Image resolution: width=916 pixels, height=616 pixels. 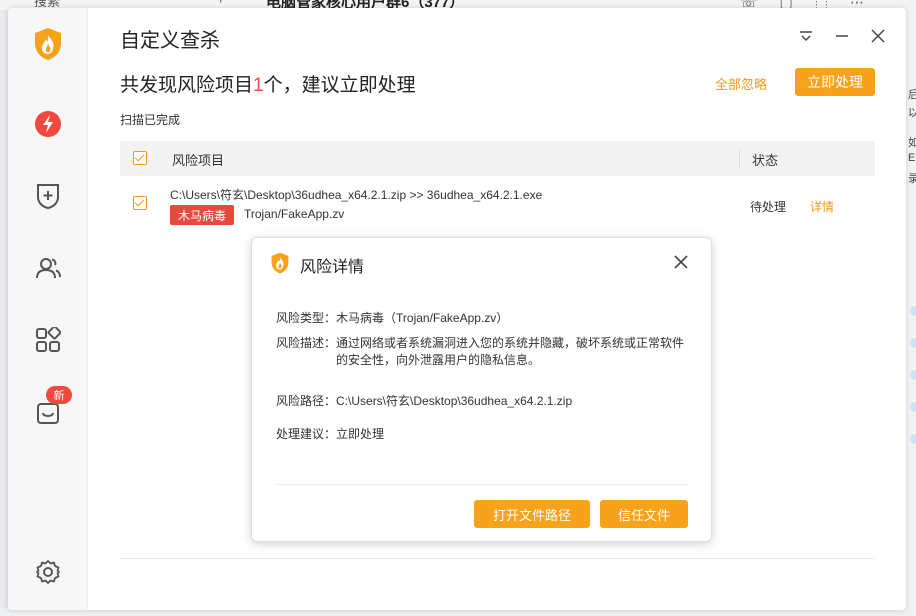 I want to click on threat-name: Trojan/FakeApp.zv, so click(x=294, y=214).